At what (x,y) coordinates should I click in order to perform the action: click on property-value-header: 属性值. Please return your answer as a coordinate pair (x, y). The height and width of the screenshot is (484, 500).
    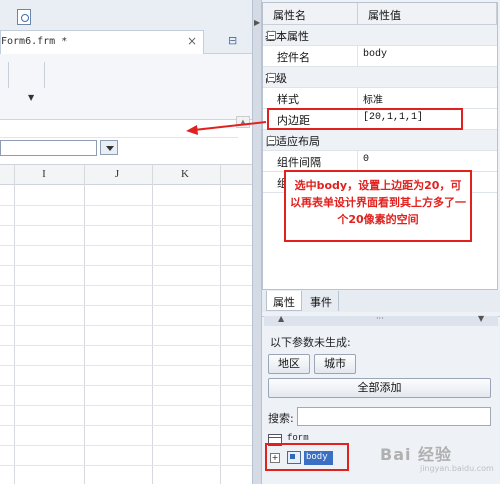
    Looking at the image, I should click on (427, 14).